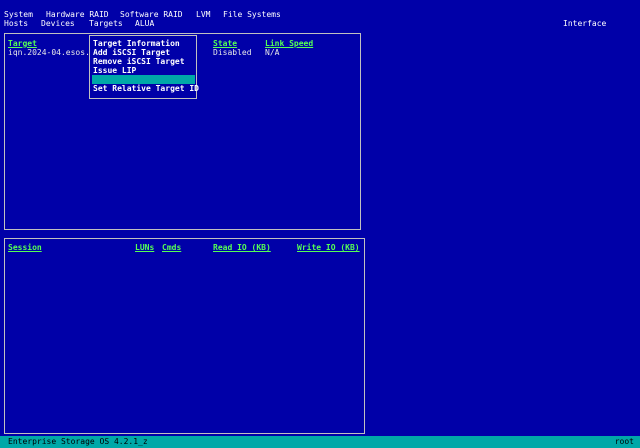 This screenshot has height=448, width=640. I want to click on menu-software-raid: Software RAID, so click(151, 14).